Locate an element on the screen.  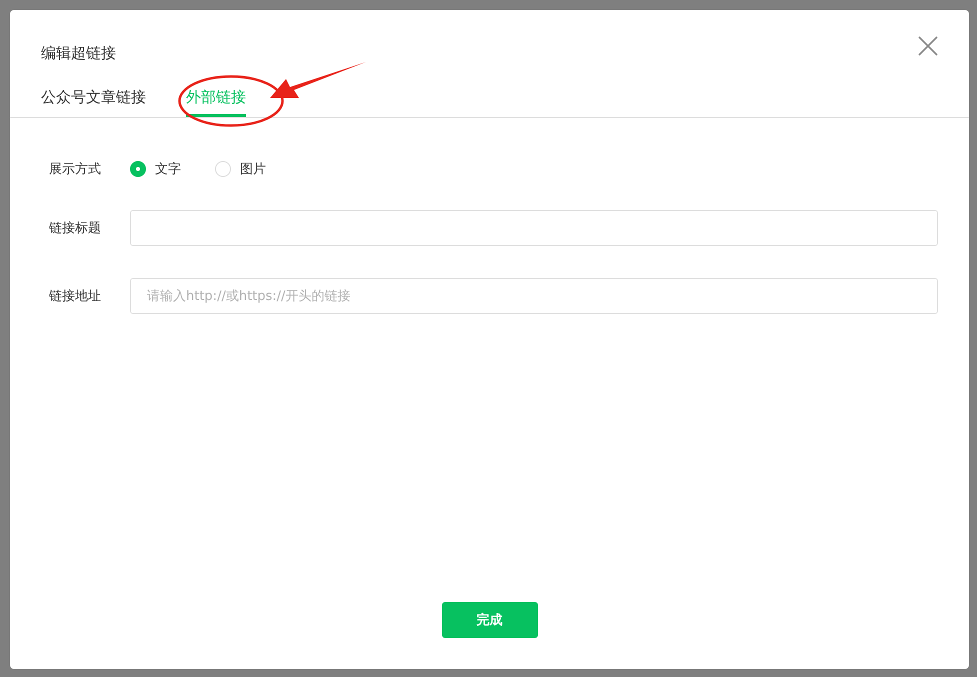
tab: 公众号文章链接 is located at coordinates (93, 102).